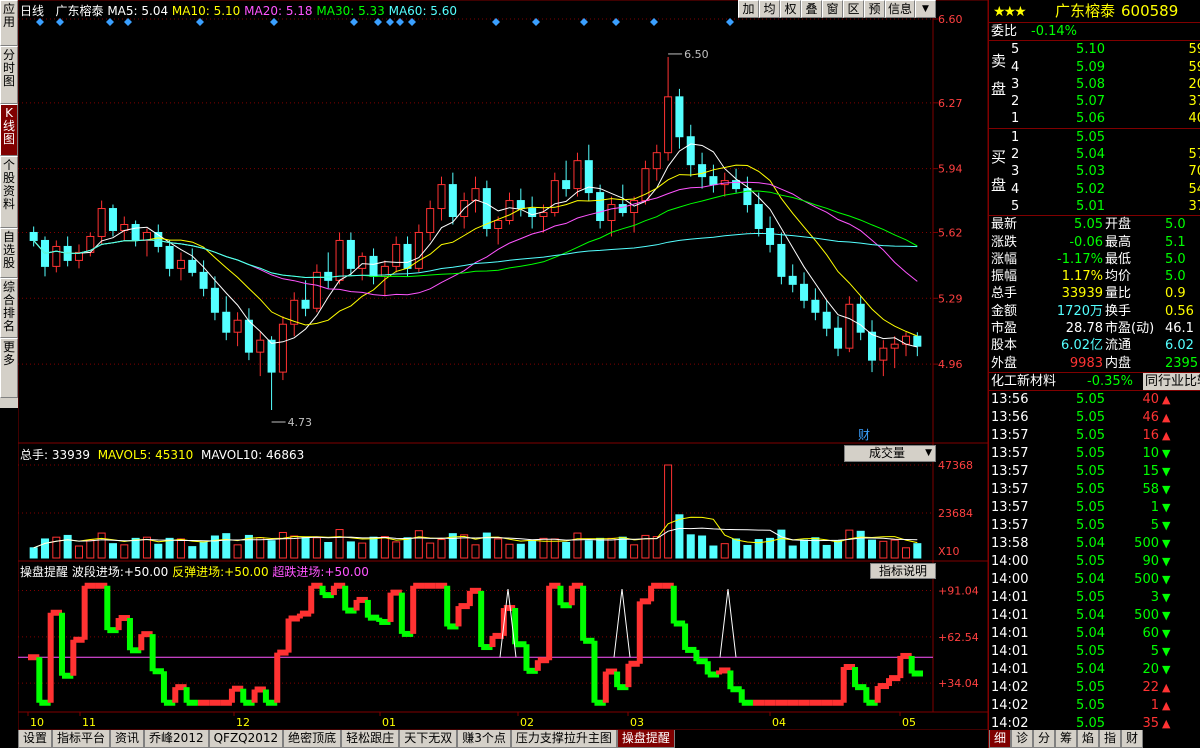  What do you see at coordinates (1150, 400) in the screenshot?
I see `tick-volume: 40` at bounding box center [1150, 400].